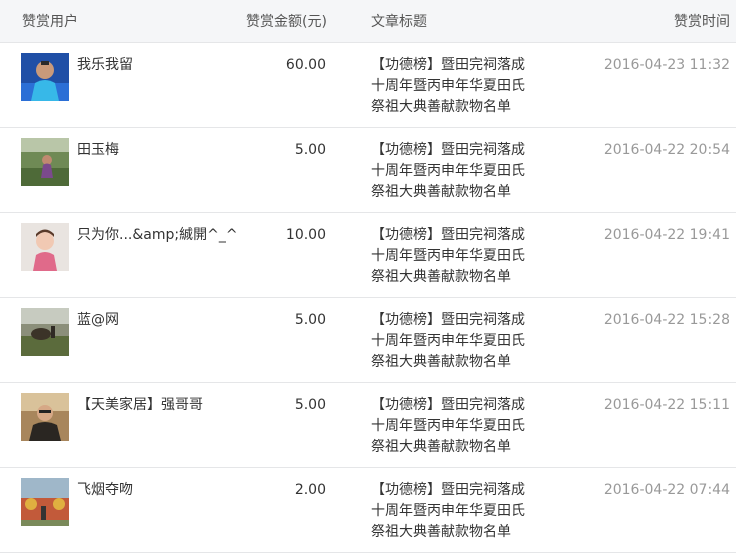 This screenshot has height=557, width=736. I want to click on donor-name: 蓝@网, so click(98, 320).